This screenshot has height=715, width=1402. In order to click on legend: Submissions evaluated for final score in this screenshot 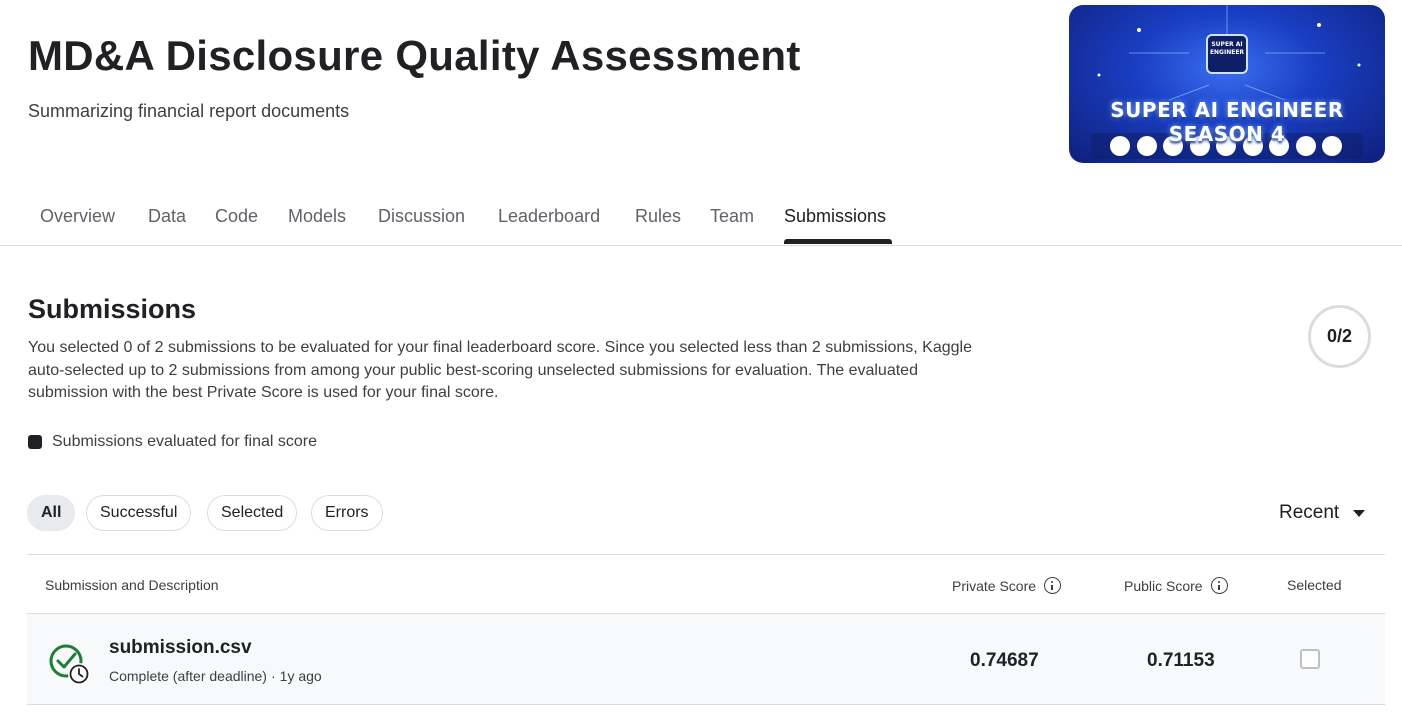, I will do `click(172, 442)`.